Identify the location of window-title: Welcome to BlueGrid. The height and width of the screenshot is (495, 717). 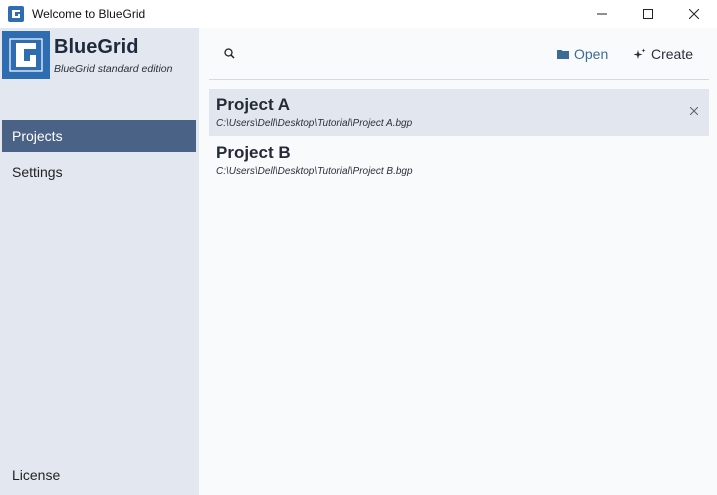
(89, 14).